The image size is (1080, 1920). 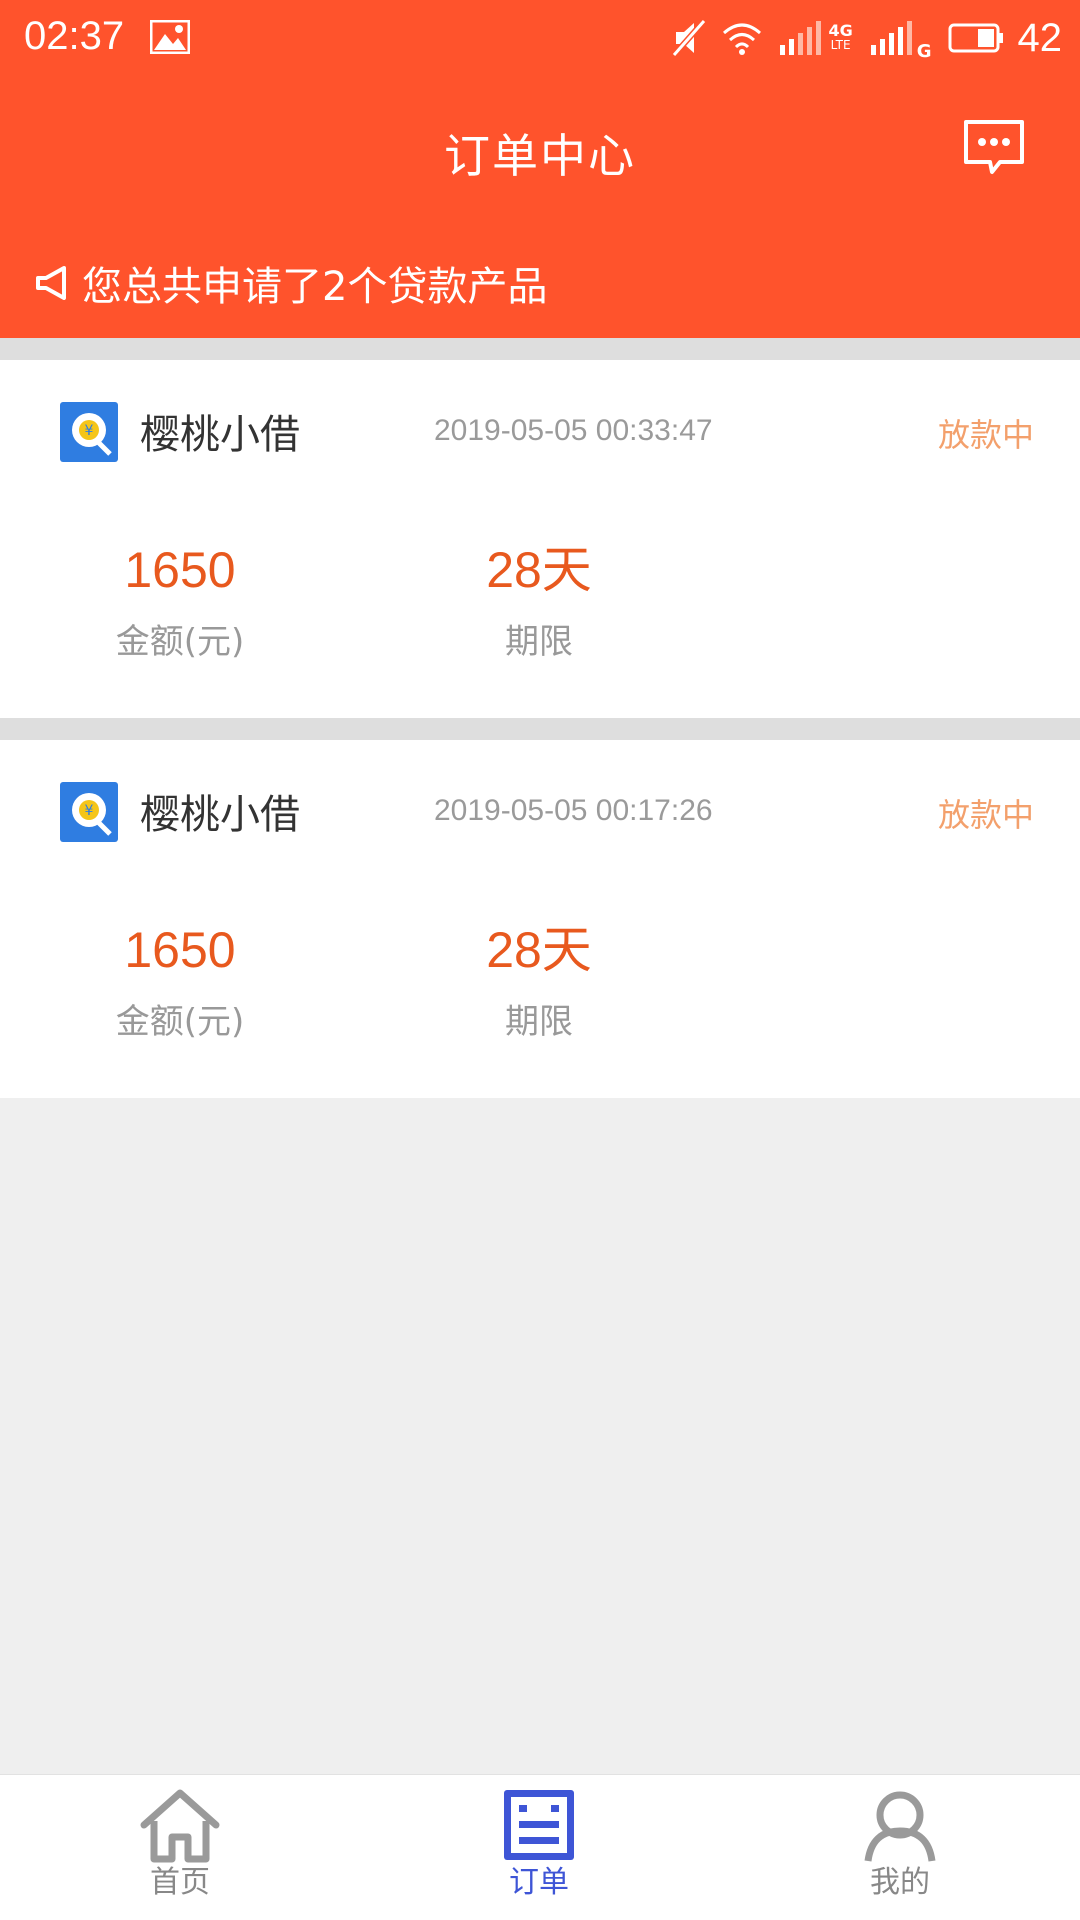 I want to click on bottom-tab-bar: 首页 订单 我的, so click(x=540, y=1847).